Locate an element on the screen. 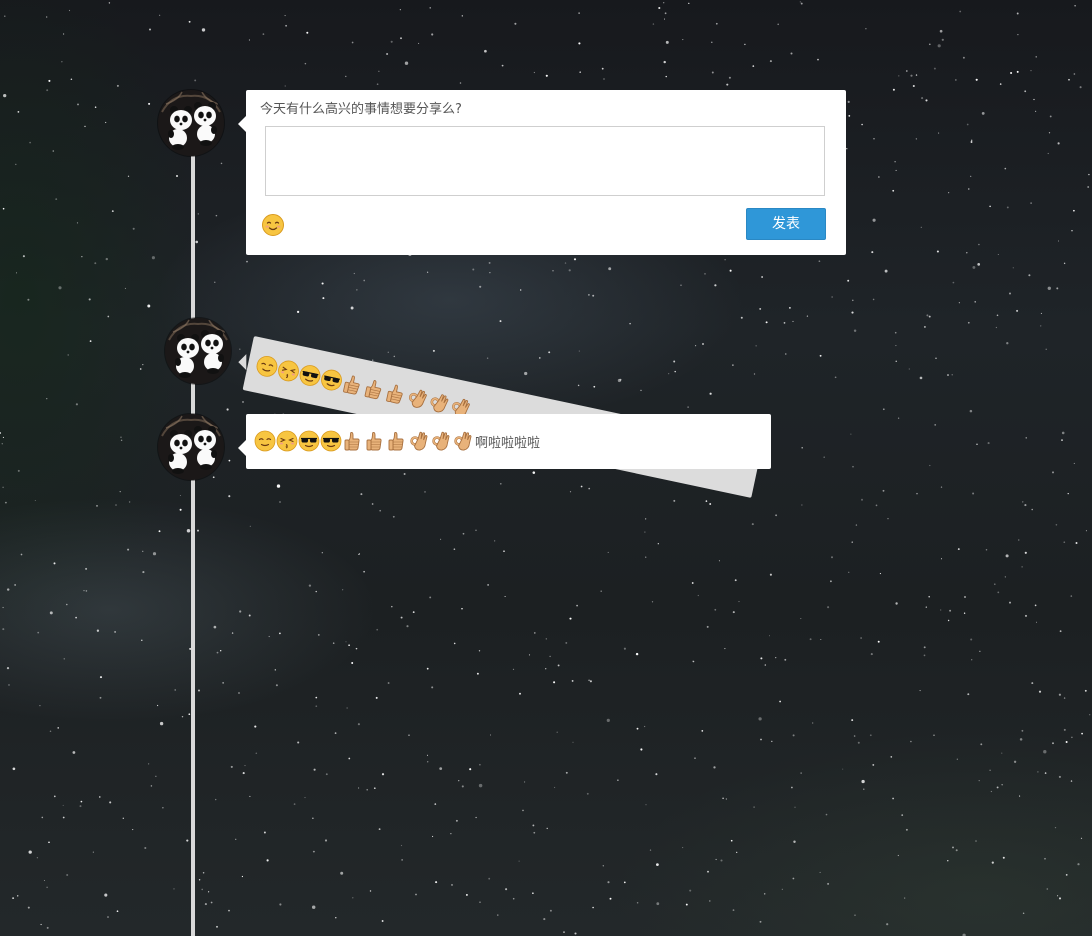 This screenshot has height=936, width=1092. publish-button: 发表 is located at coordinates (786, 224).